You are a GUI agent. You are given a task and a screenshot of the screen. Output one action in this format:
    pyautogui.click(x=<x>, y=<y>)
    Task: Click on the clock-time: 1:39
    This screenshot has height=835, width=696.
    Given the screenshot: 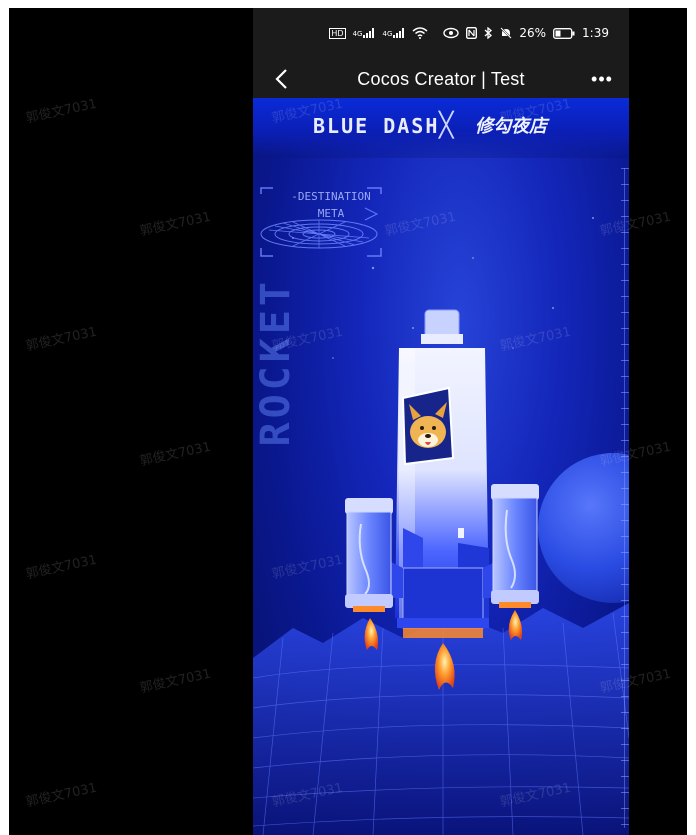 What is the action you would take?
    pyautogui.click(x=595, y=33)
    